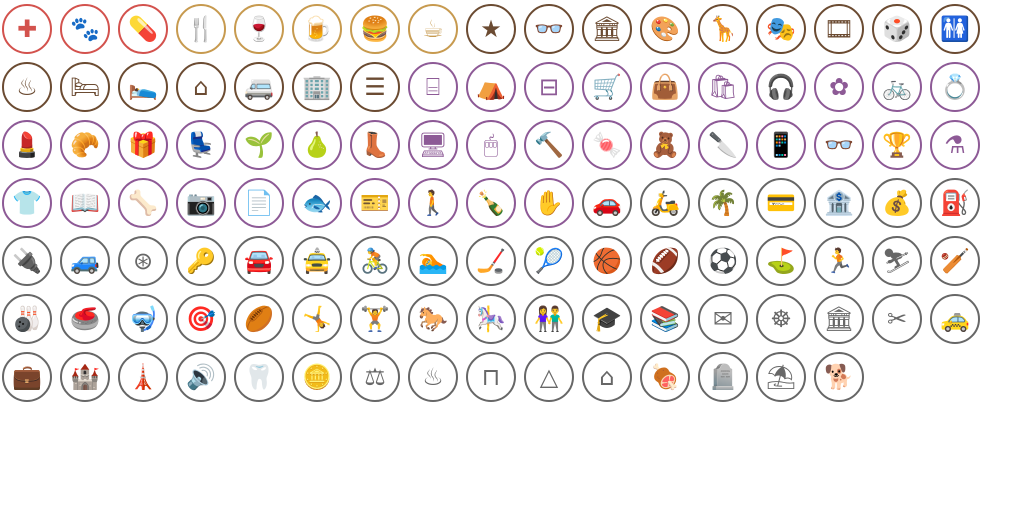 Image resolution: width=1024 pixels, height=512 pixels. Describe the element at coordinates (549, 87) in the screenshot. I see `icon-badge: ⊟` at that location.